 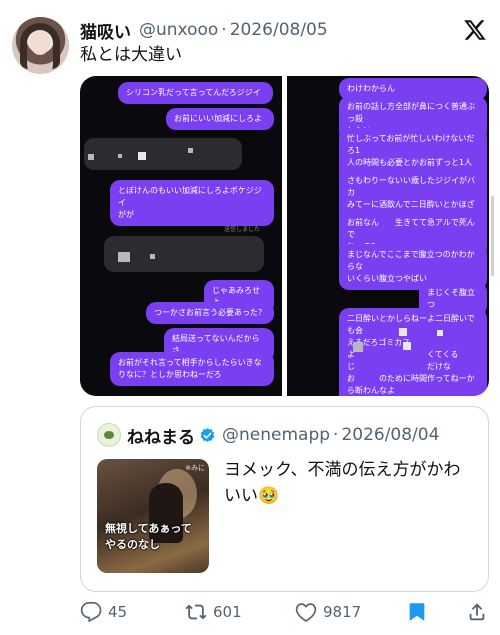 What do you see at coordinates (220, 119) in the screenshot?
I see `chat-bubble: お前にいい加減にしろよ` at bounding box center [220, 119].